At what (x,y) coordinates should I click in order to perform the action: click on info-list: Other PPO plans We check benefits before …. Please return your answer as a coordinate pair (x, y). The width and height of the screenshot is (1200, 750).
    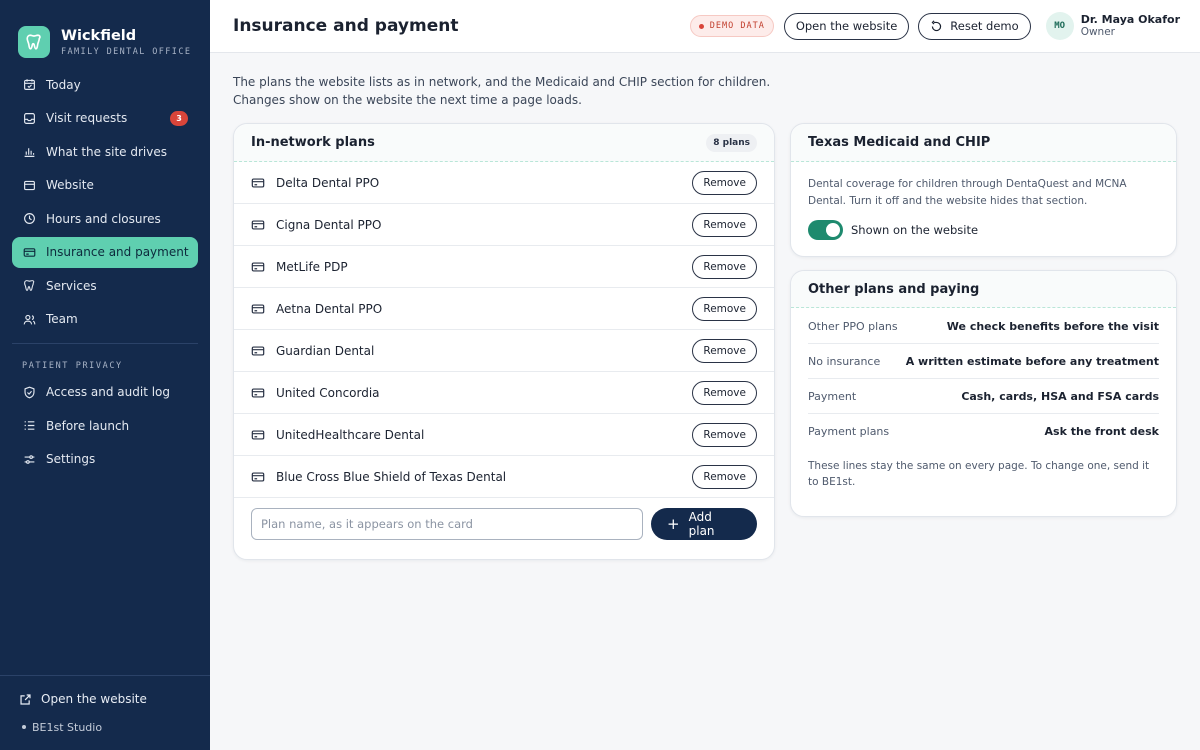
    Looking at the image, I should click on (983, 378).